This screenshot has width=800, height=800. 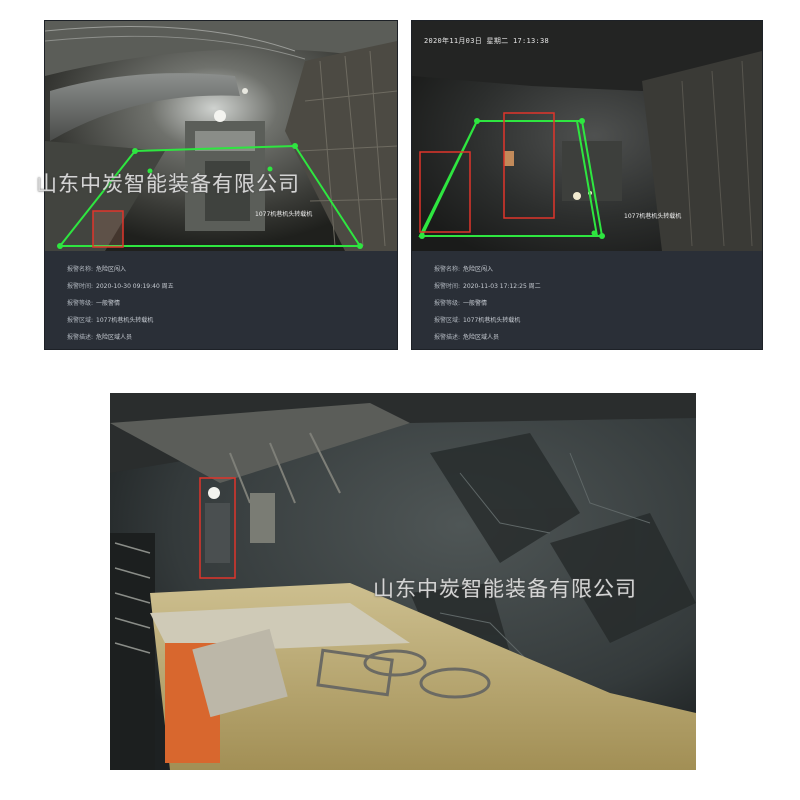 I want to click on company-watermark-top: 山东中炭智能装备有限公司, so click(x=168, y=184).